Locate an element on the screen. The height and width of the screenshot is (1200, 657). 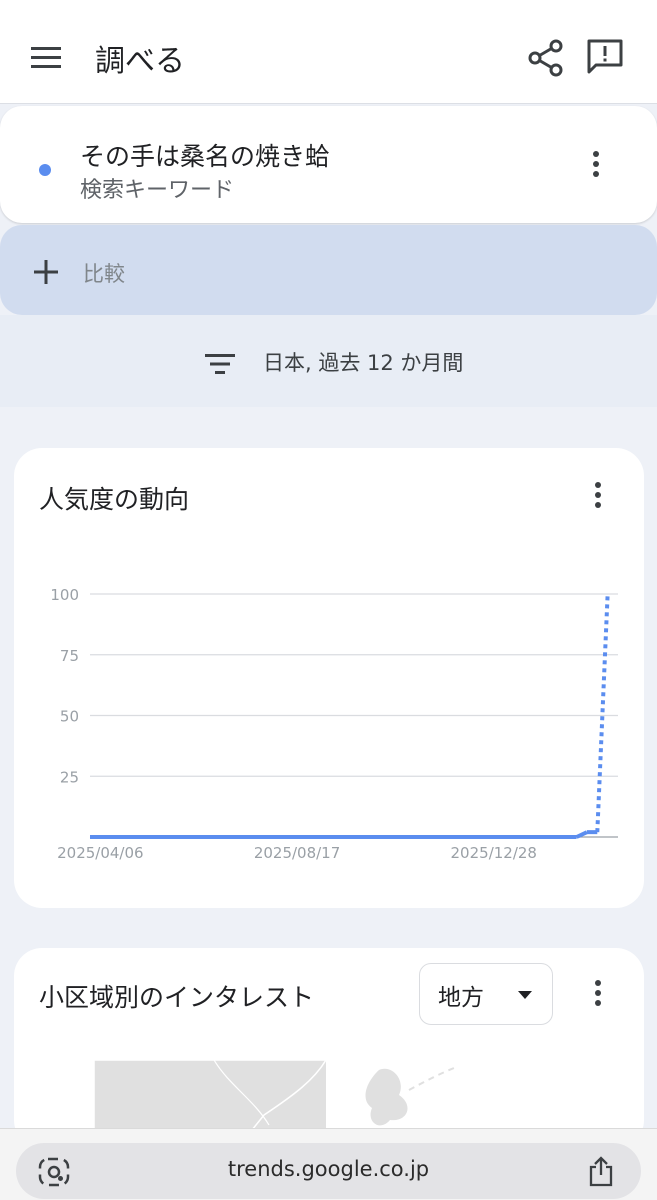
filter-icon is located at coordinates (220, 364).